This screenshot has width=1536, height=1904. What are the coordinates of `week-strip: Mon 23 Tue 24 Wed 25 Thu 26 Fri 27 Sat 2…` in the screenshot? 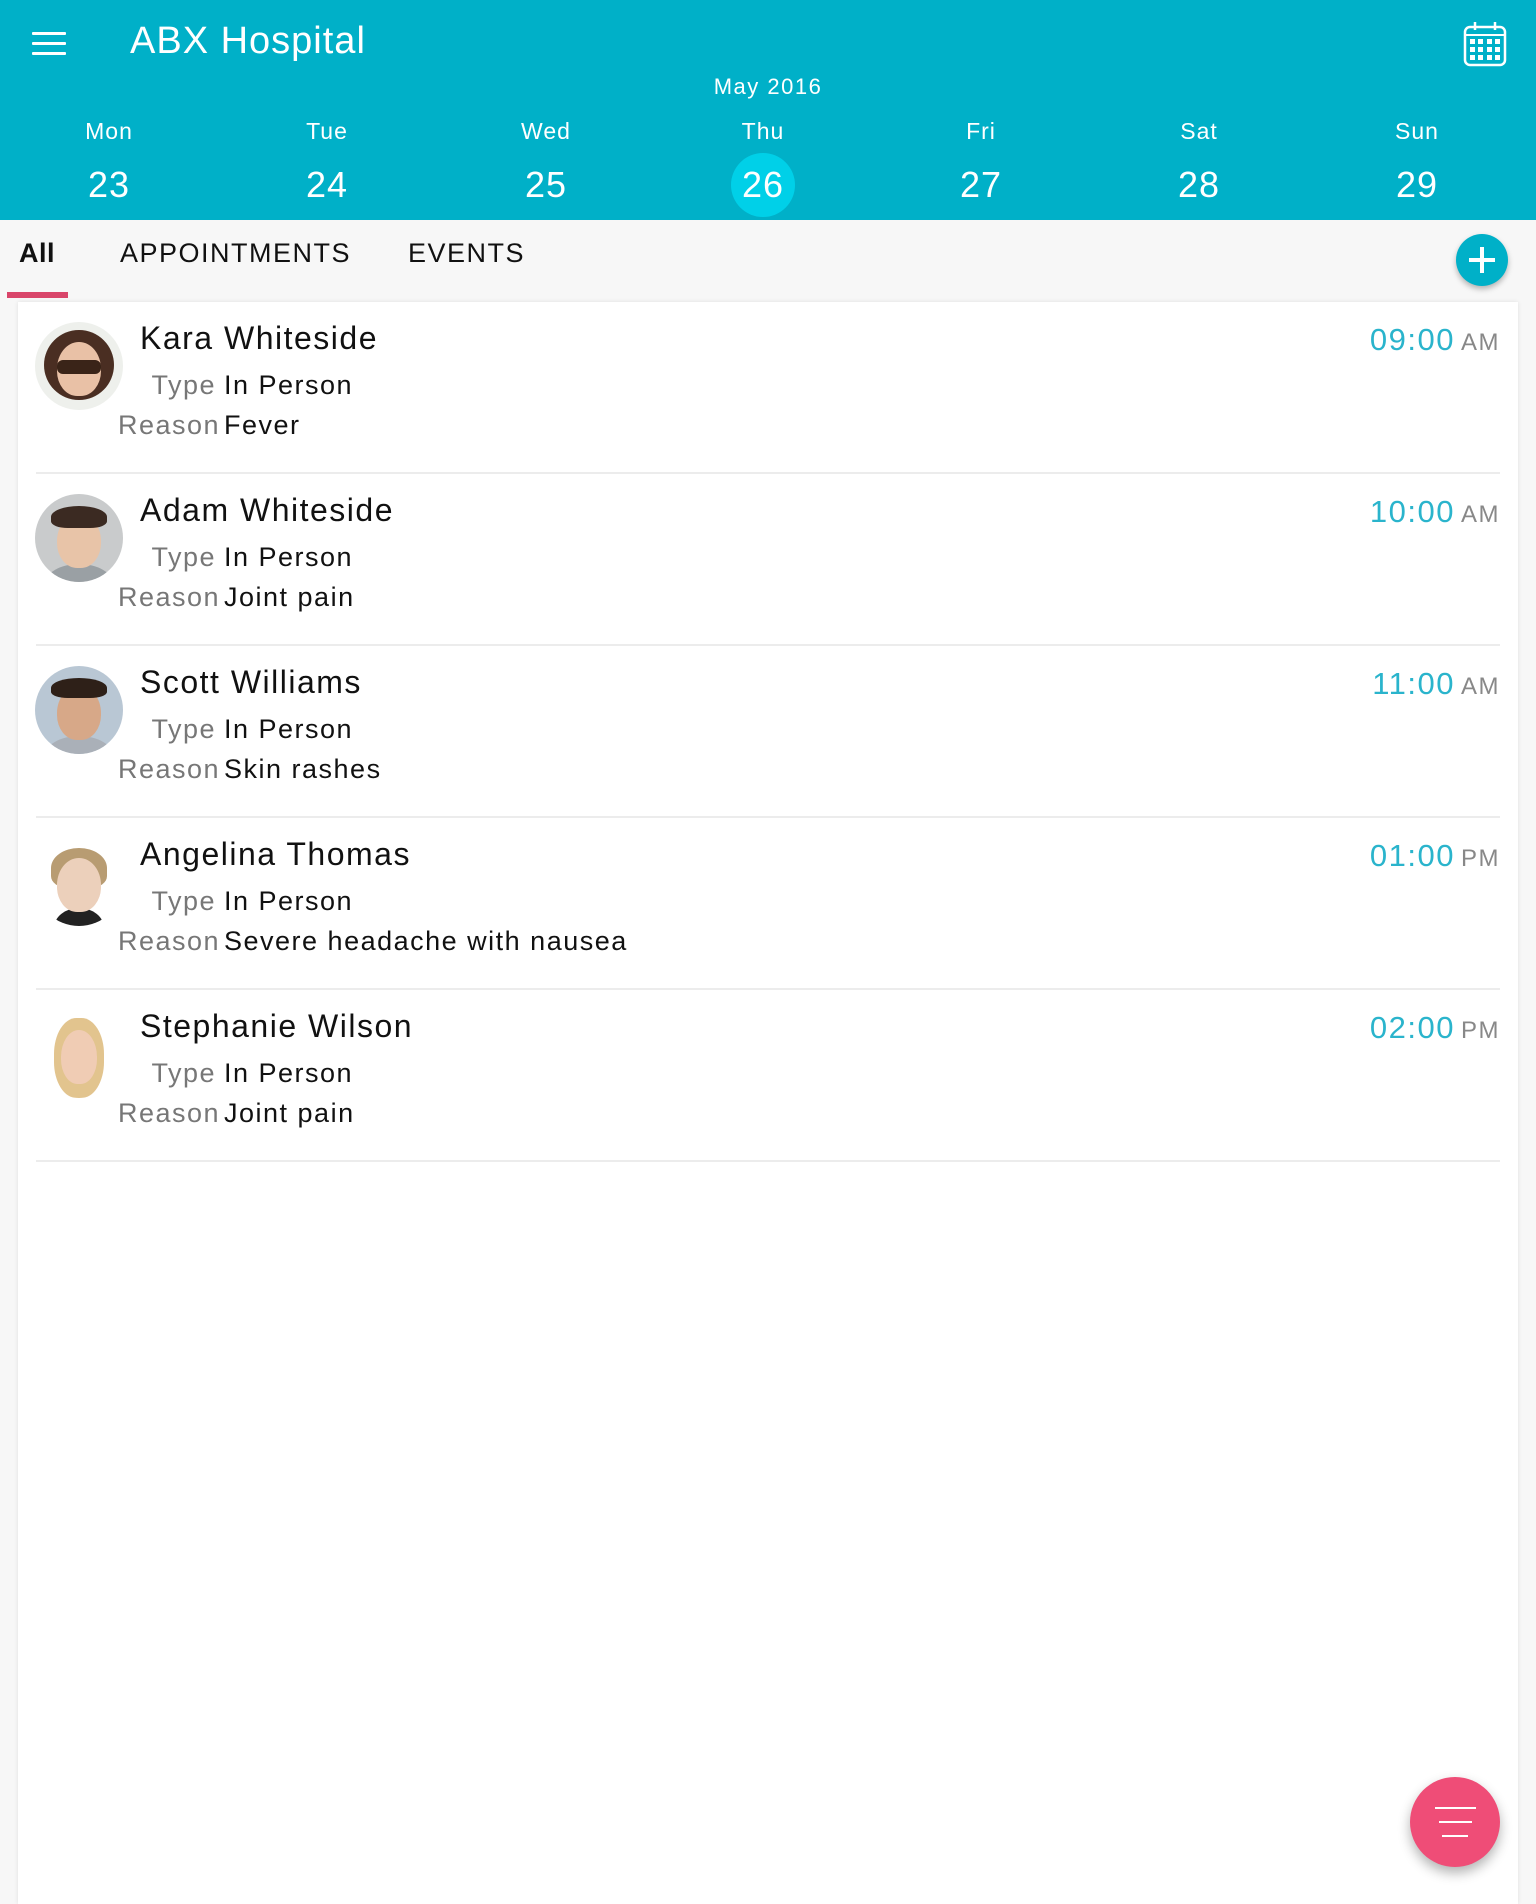 It's located at (768, 166).